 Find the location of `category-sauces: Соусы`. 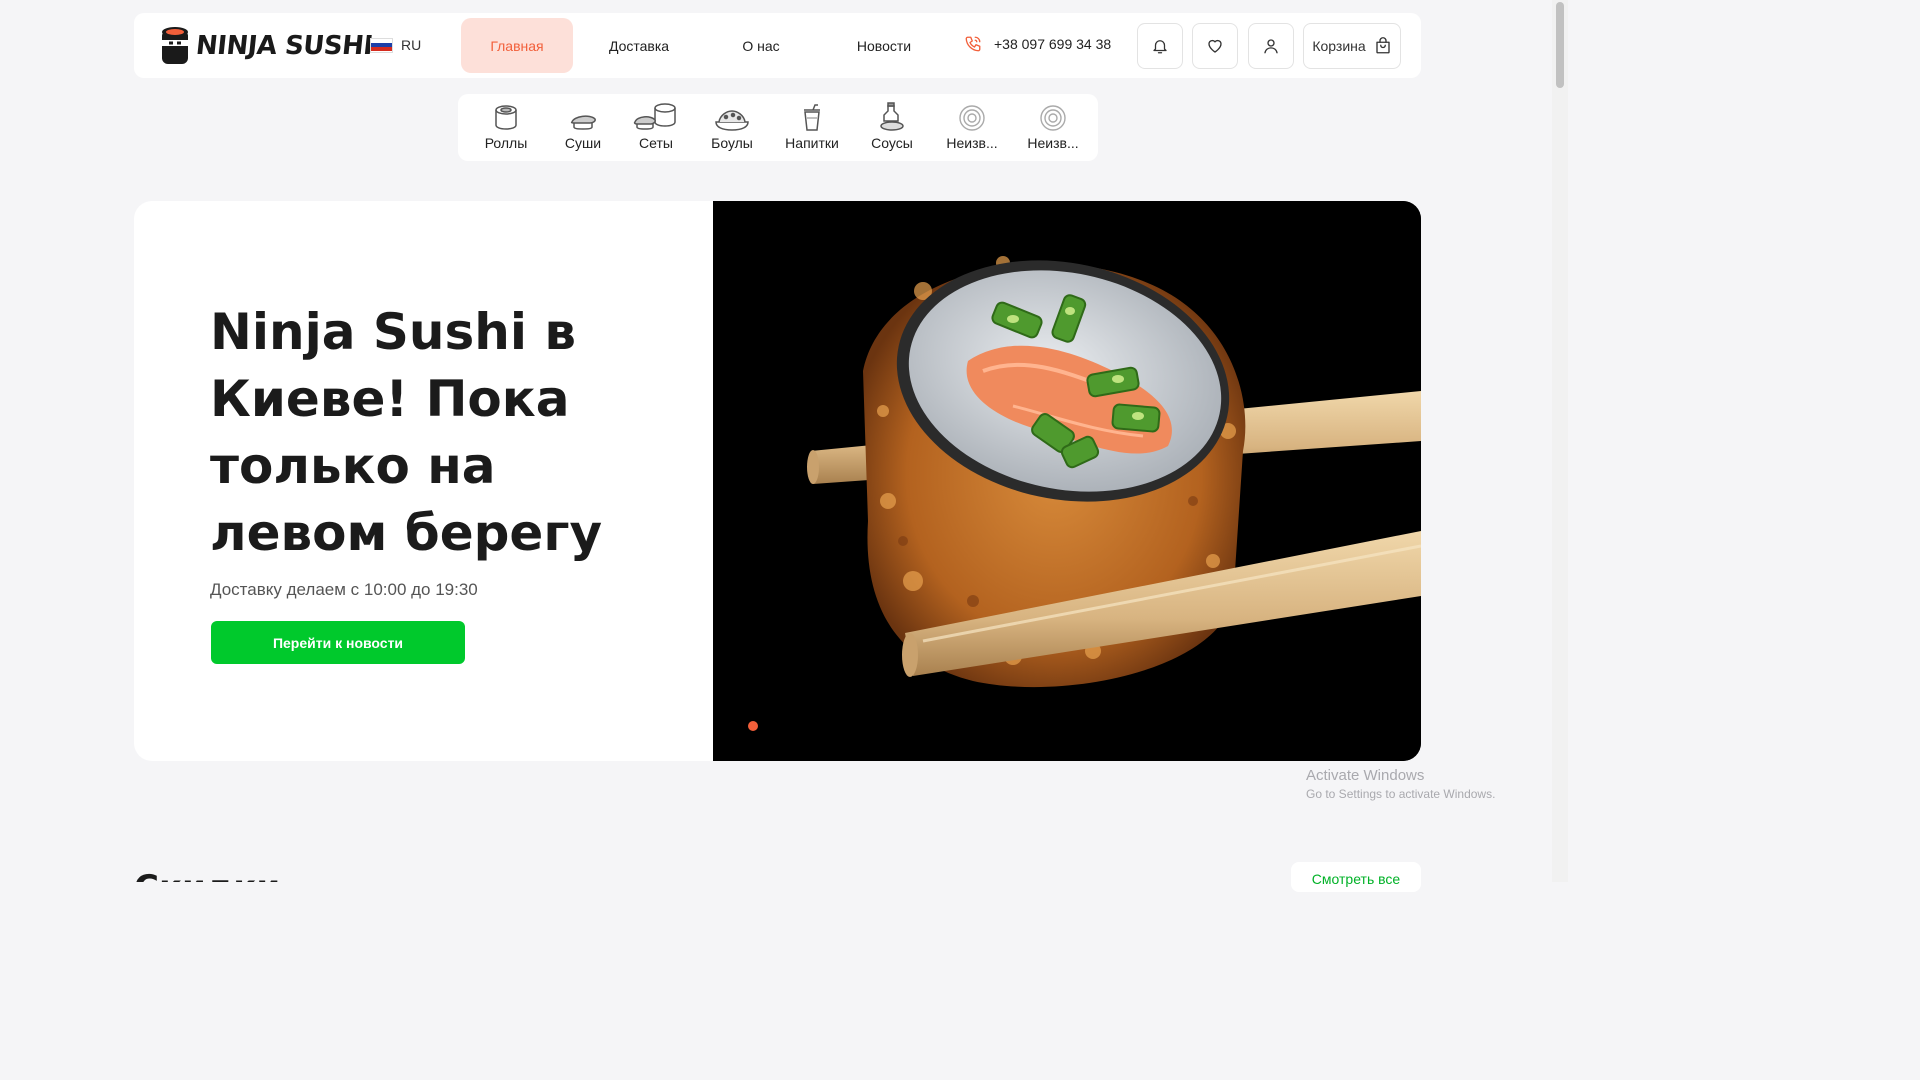

category-sauces: Соусы is located at coordinates (892, 128).